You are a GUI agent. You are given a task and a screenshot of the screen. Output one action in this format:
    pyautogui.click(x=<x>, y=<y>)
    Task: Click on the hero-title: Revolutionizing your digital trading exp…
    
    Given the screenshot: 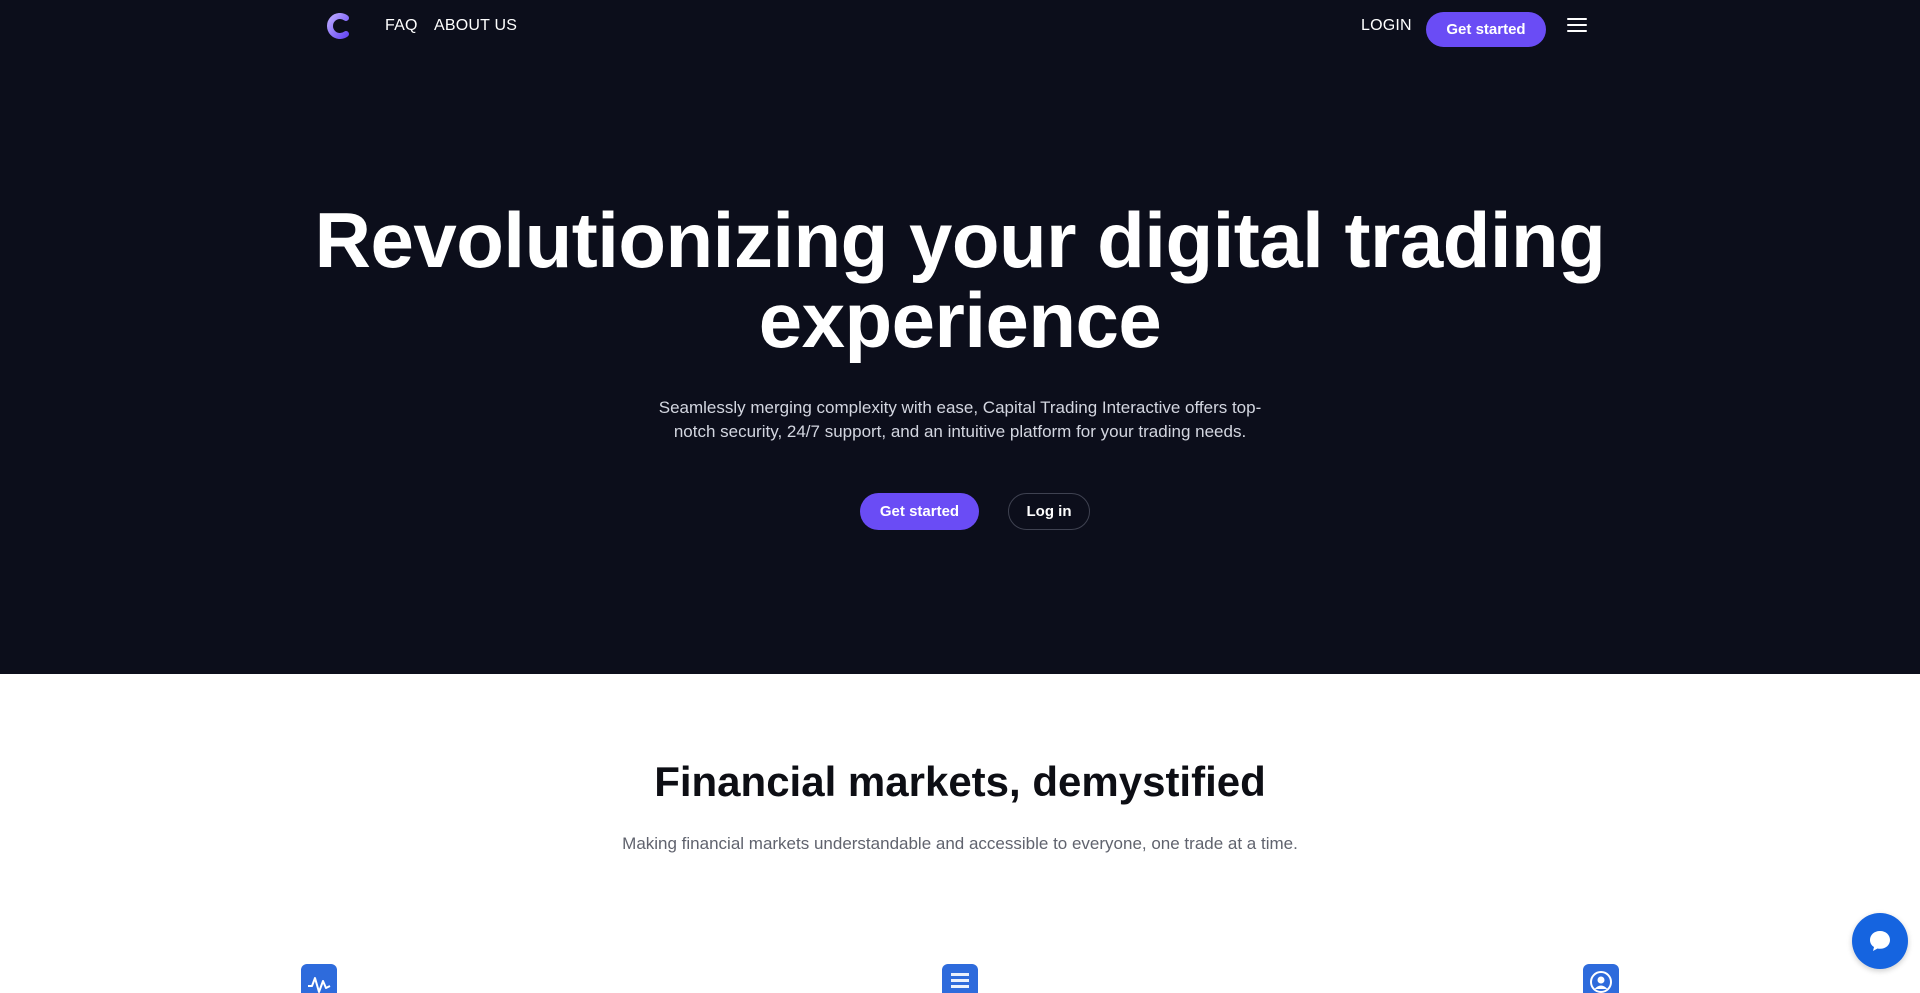 What is the action you would take?
    pyautogui.click(x=960, y=280)
    